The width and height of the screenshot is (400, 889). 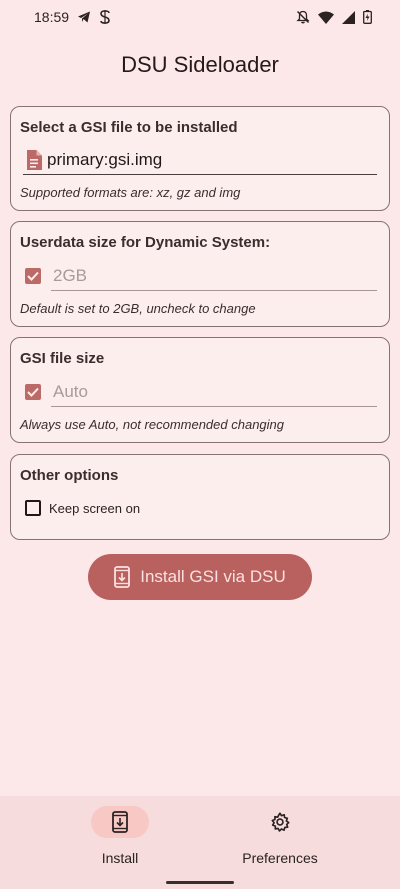 What do you see at coordinates (326, 17) in the screenshot?
I see `wifi-icon` at bounding box center [326, 17].